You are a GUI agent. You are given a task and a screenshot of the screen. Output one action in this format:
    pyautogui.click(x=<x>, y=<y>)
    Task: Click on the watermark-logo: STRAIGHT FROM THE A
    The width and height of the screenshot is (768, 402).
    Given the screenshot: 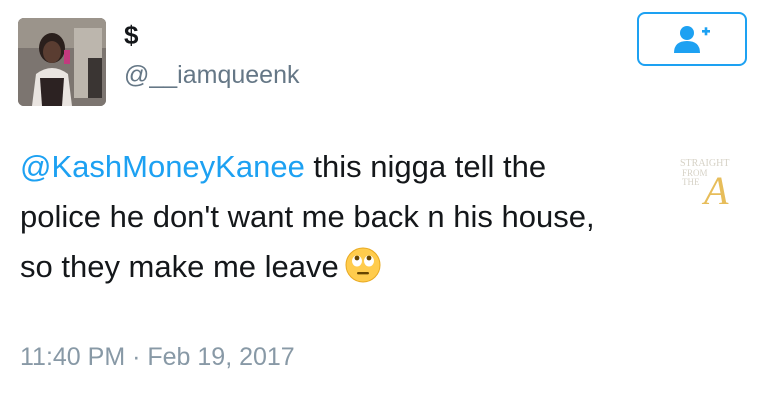 What is the action you would take?
    pyautogui.click(x=709, y=183)
    